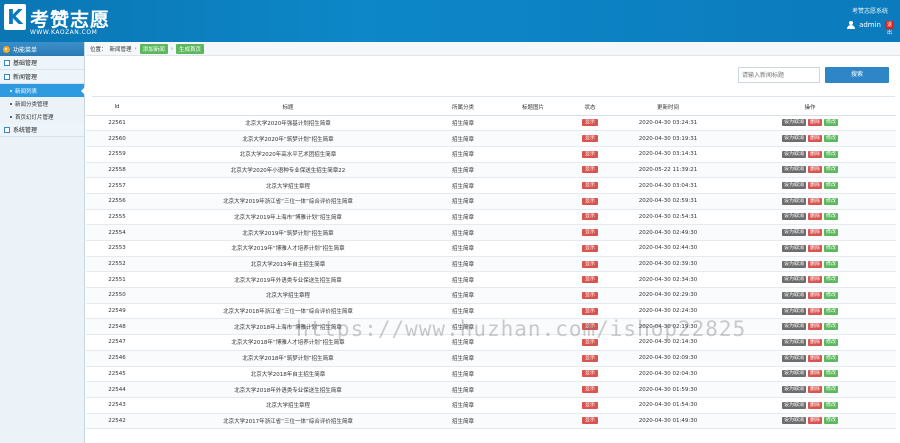 The width and height of the screenshot is (900, 443). What do you see at coordinates (288, 342) in the screenshot?
I see `cell-title: 北京大学2018年“博雅人才培养计划”招生简章` at bounding box center [288, 342].